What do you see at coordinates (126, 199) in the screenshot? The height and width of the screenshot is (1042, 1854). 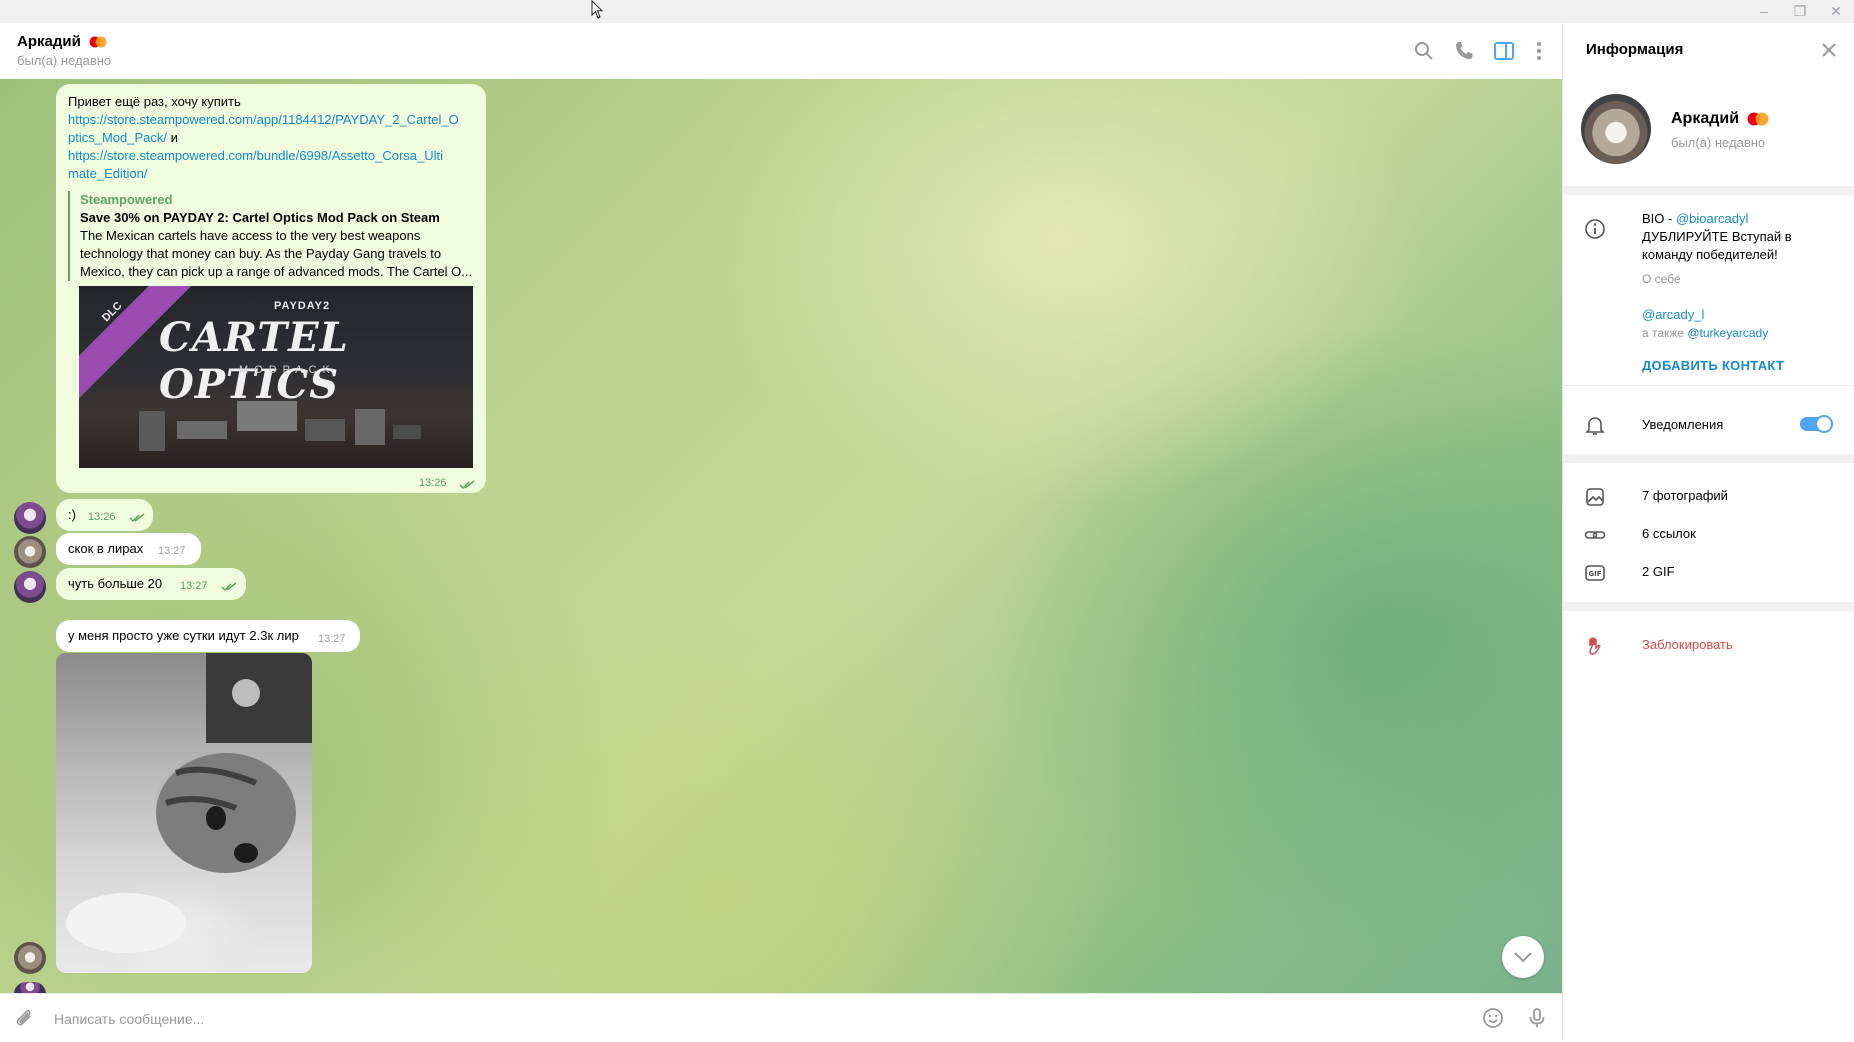 I see `preview-site-name: Steampowered` at bounding box center [126, 199].